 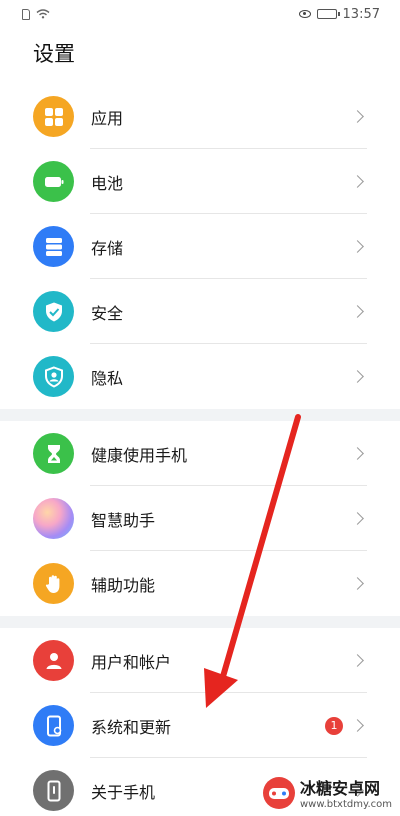 What do you see at coordinates (26, 14) in the screenshot?
I see `sim-card-icon` at bounding box center [26, 14].